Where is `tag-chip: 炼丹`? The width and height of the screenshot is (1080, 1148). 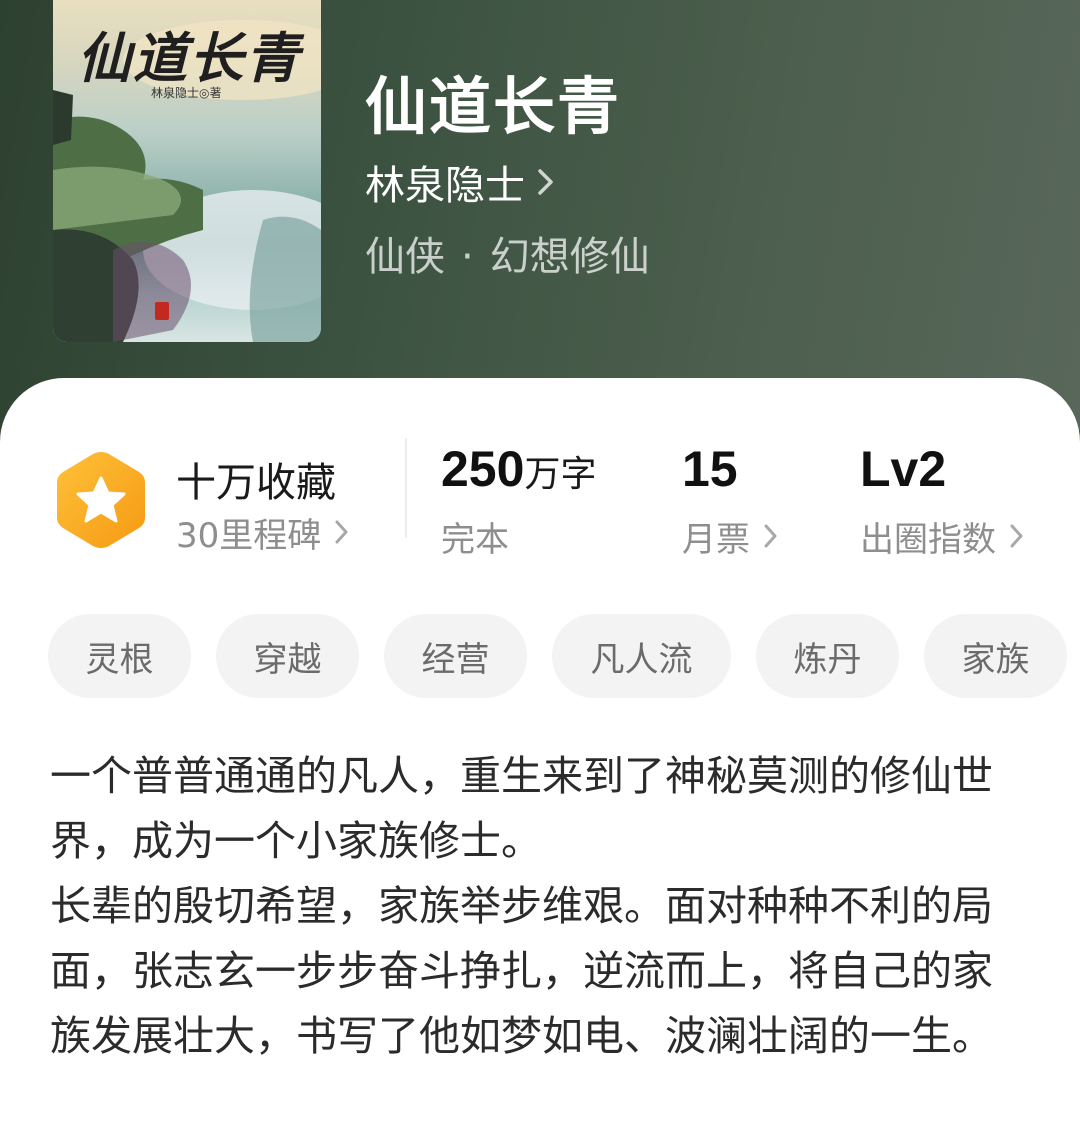
tag-chip: 炼丹 is located at coordinates (827, 656).